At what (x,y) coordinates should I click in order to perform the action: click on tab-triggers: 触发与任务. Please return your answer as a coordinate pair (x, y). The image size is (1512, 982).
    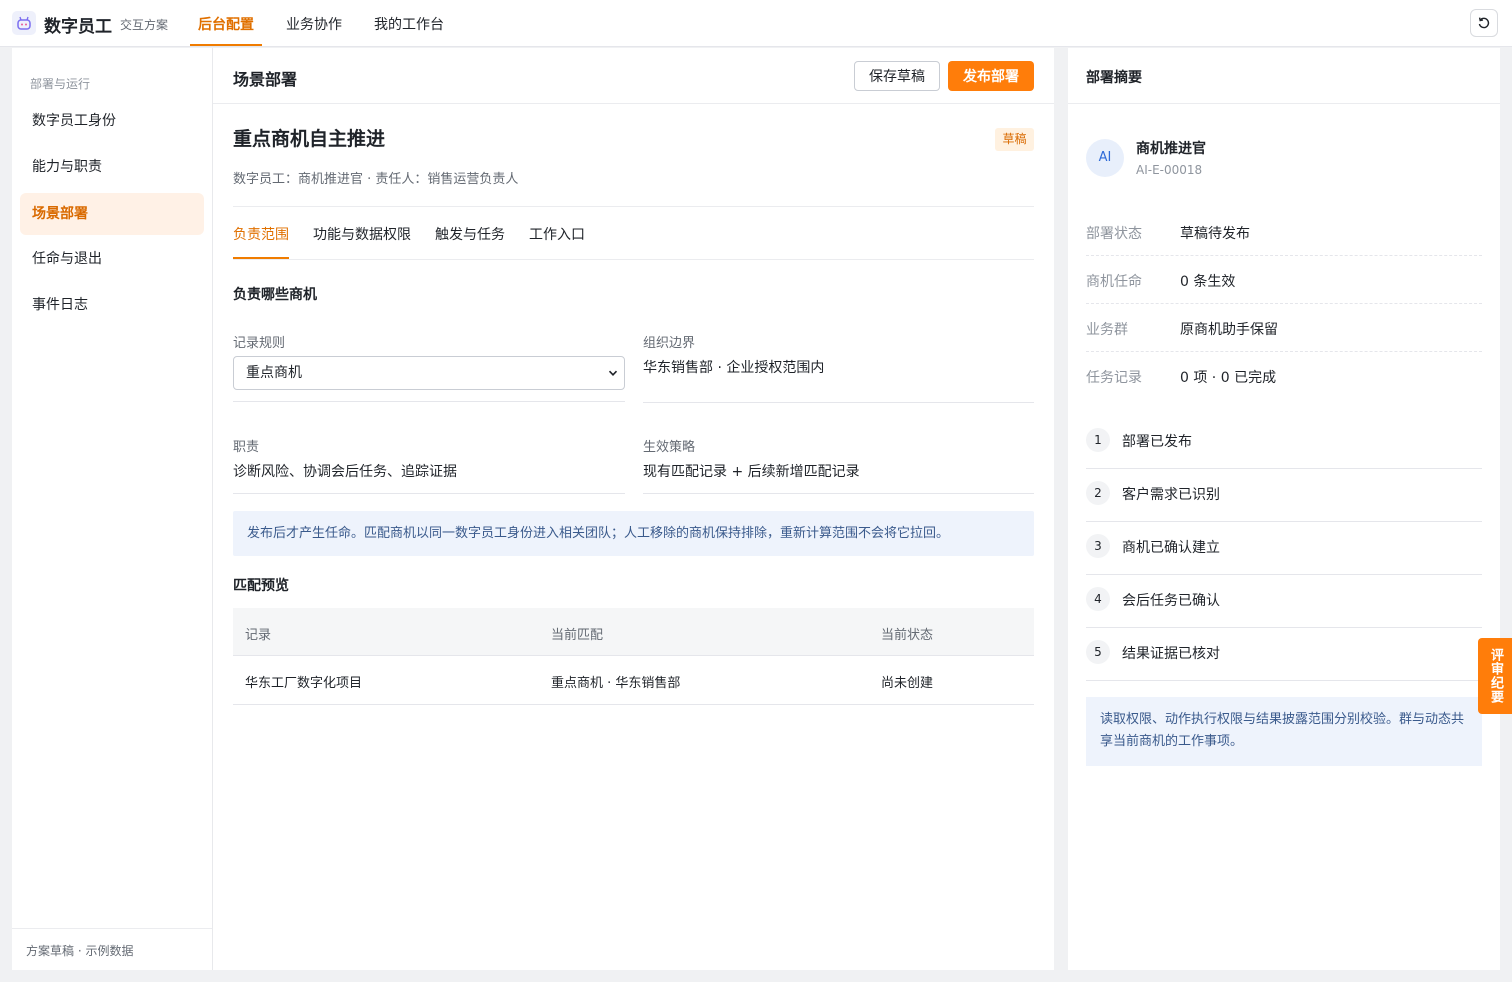
    Looking at the image, I should click on (470, 234).